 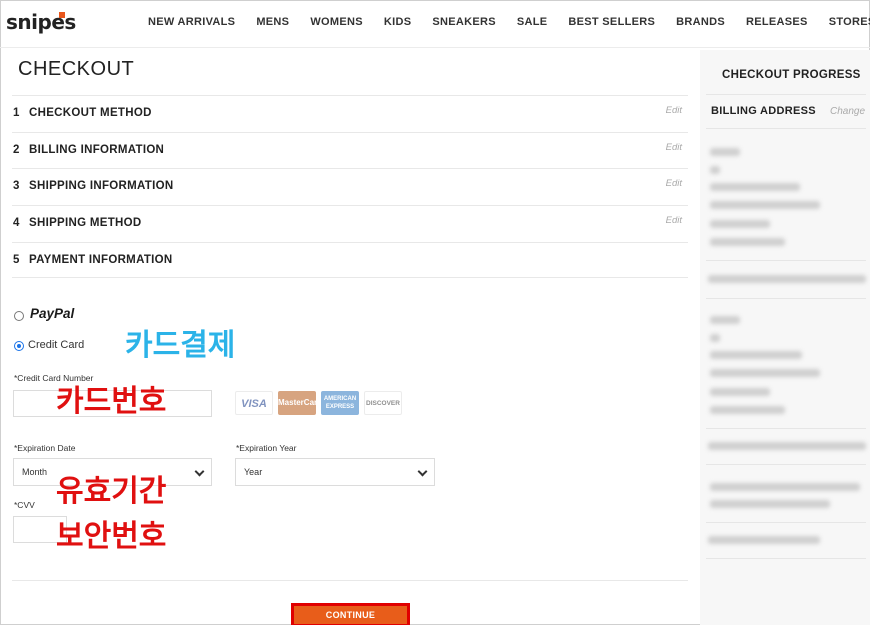 I want to click on step-checkout-method: 1 CHECKOUT METHOD Edit, so click(x=350, y=113).